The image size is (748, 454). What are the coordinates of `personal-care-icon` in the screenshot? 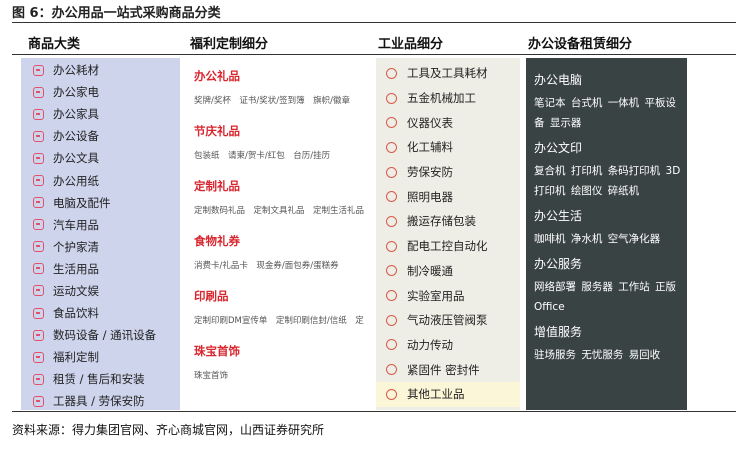 It's located at (38, 247).